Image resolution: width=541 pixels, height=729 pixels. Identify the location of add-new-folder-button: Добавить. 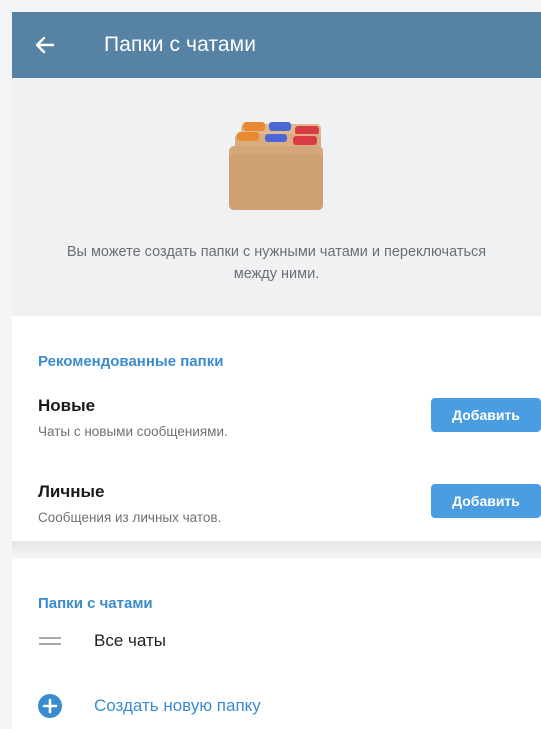
(486, 415).